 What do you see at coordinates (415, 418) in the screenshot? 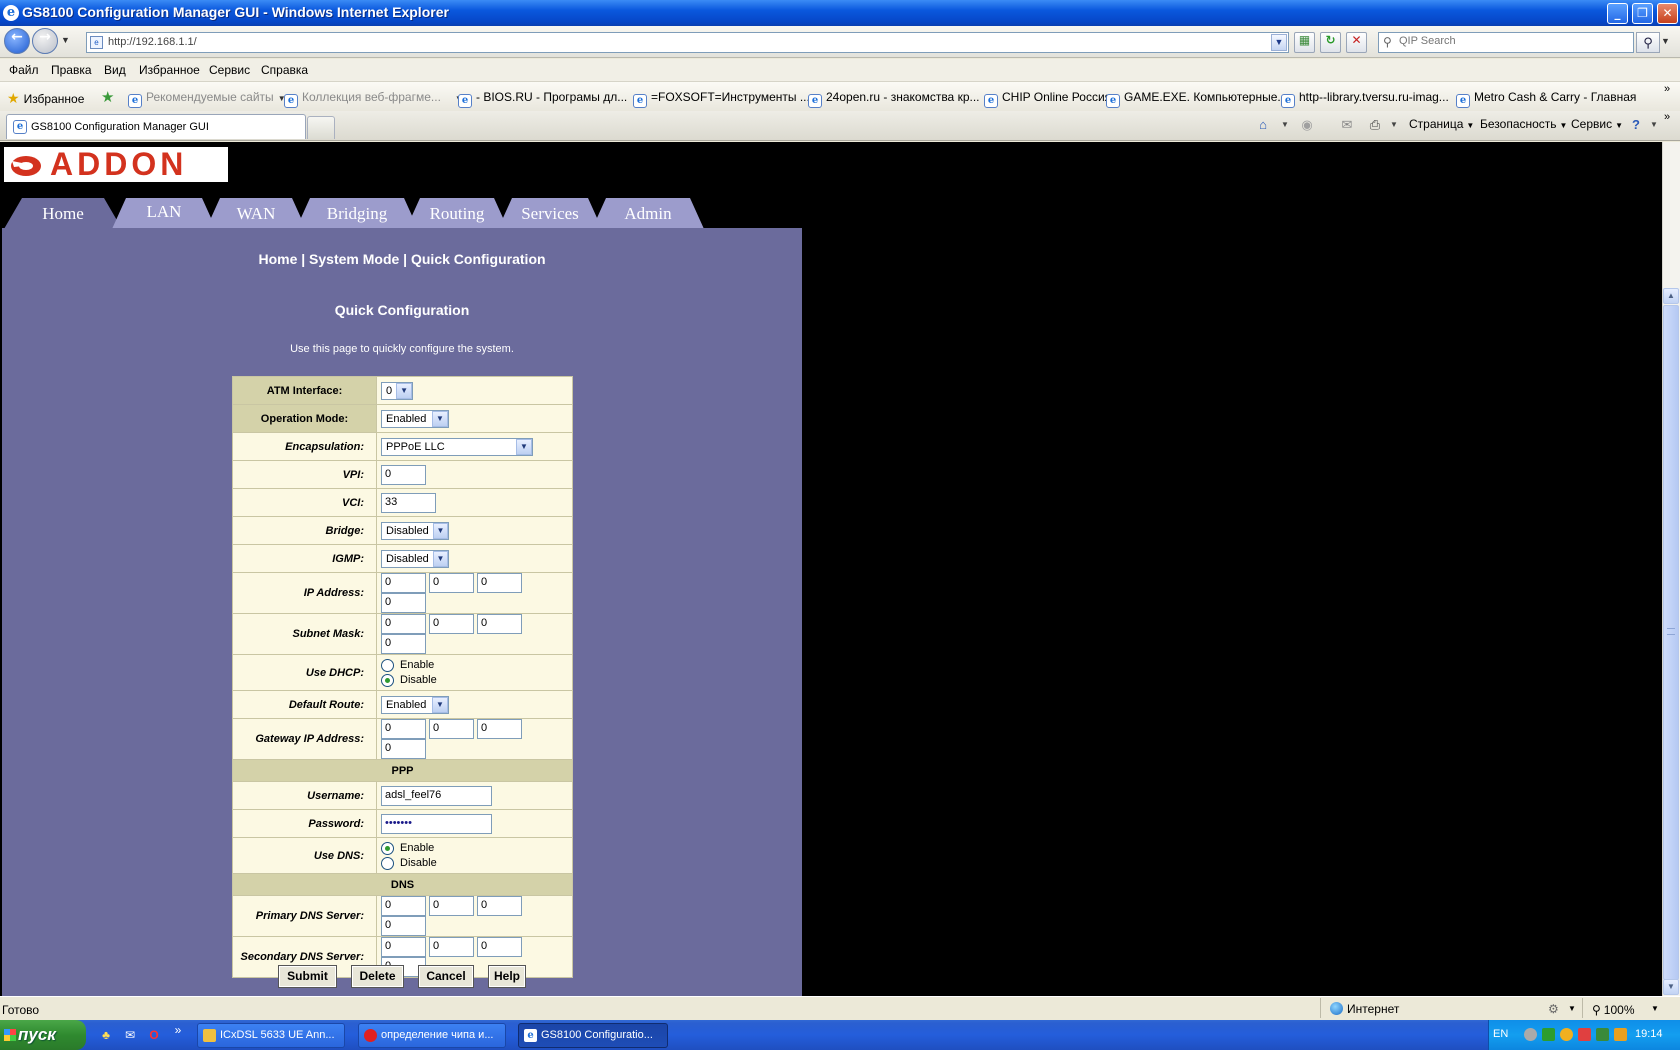
I see `operation-mode-select: Enabled ▼` at bounding box center [415, 418].